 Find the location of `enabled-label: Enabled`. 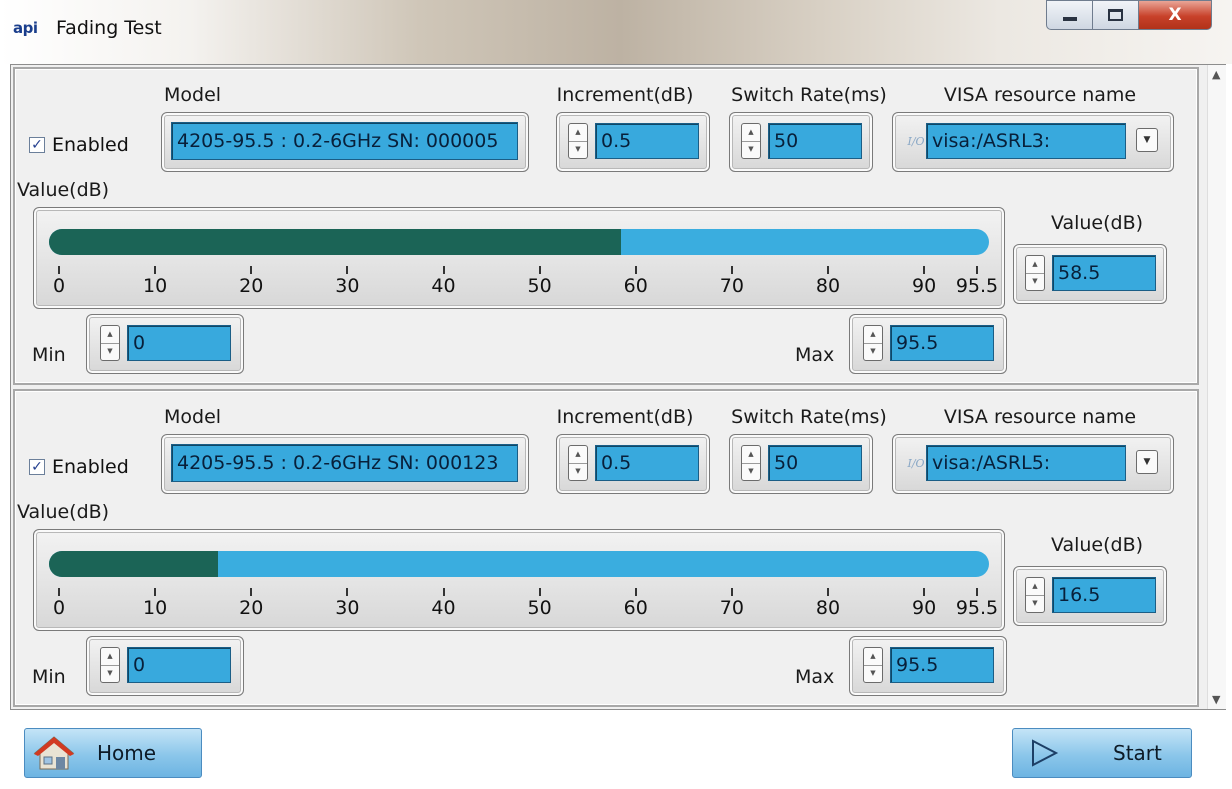

enabled-label: Enabled is located at coordinates (90, 467).